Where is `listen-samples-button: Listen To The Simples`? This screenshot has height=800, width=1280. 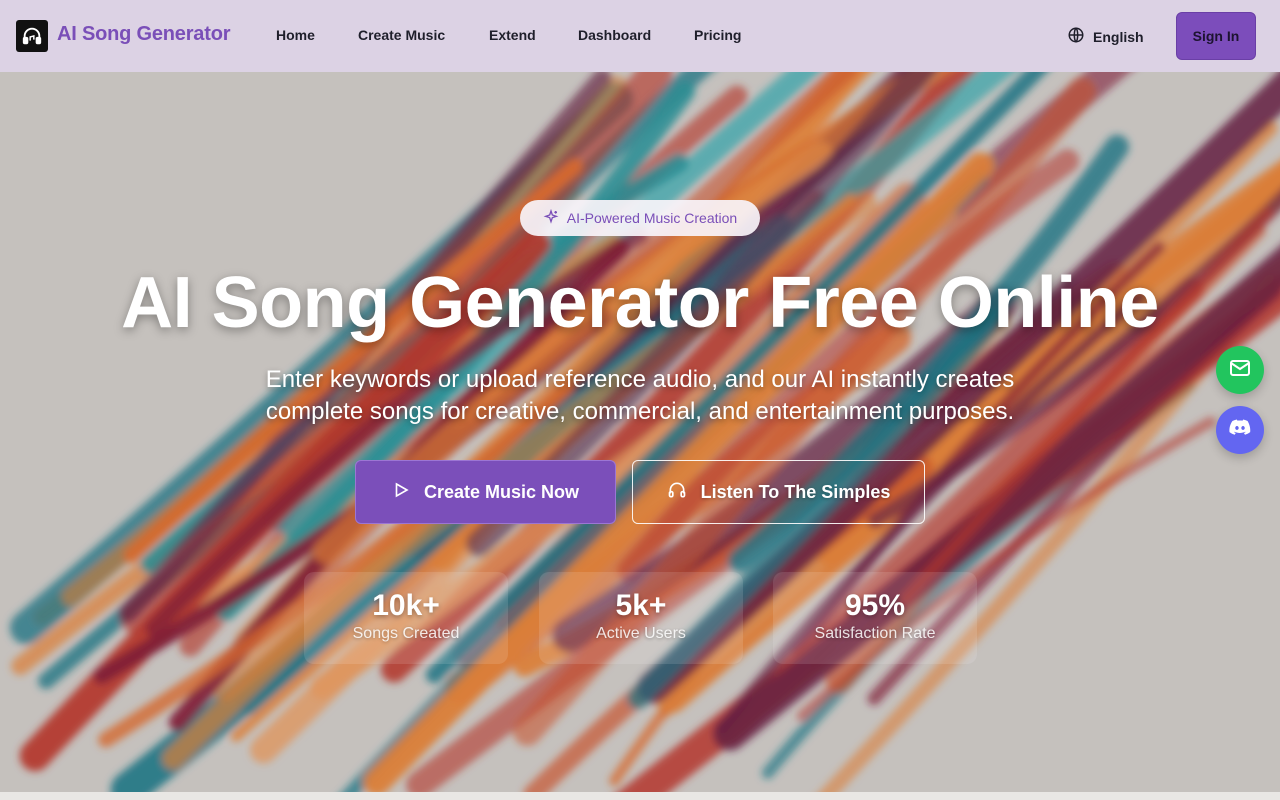
listen-samples-button: Listen To The Simples is located at coordinates (778, 492).